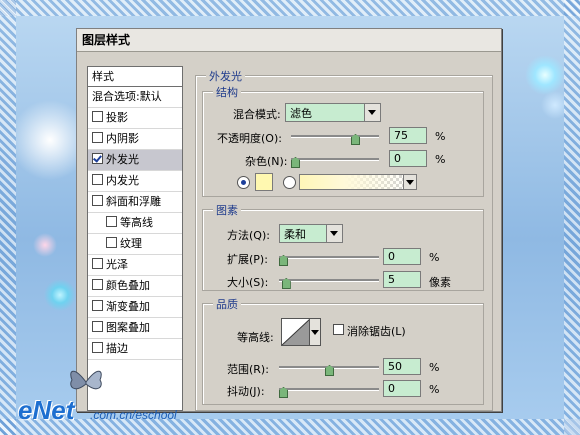  I want to click on style-item: 纹理, so click(135, 244).